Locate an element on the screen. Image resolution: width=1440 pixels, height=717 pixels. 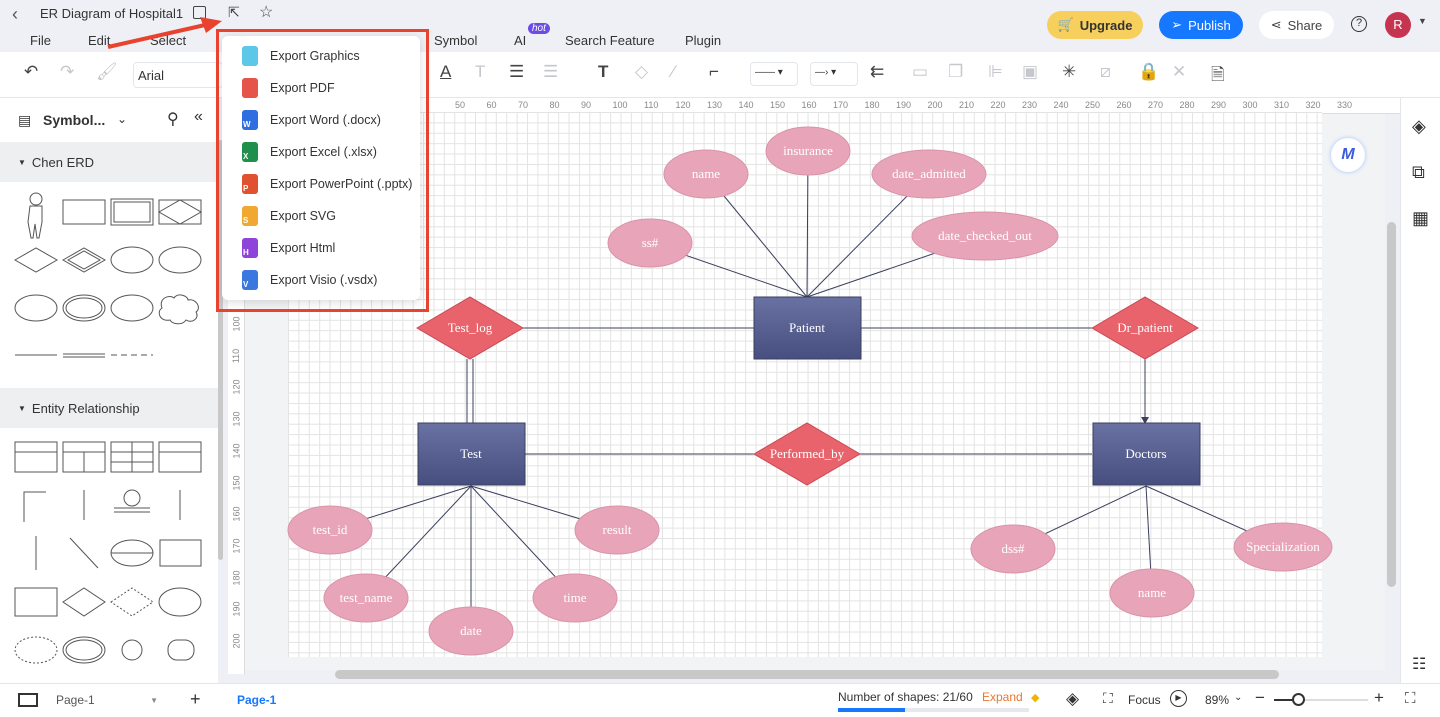
collapse-icon: « is located at coordinates (198, 117).